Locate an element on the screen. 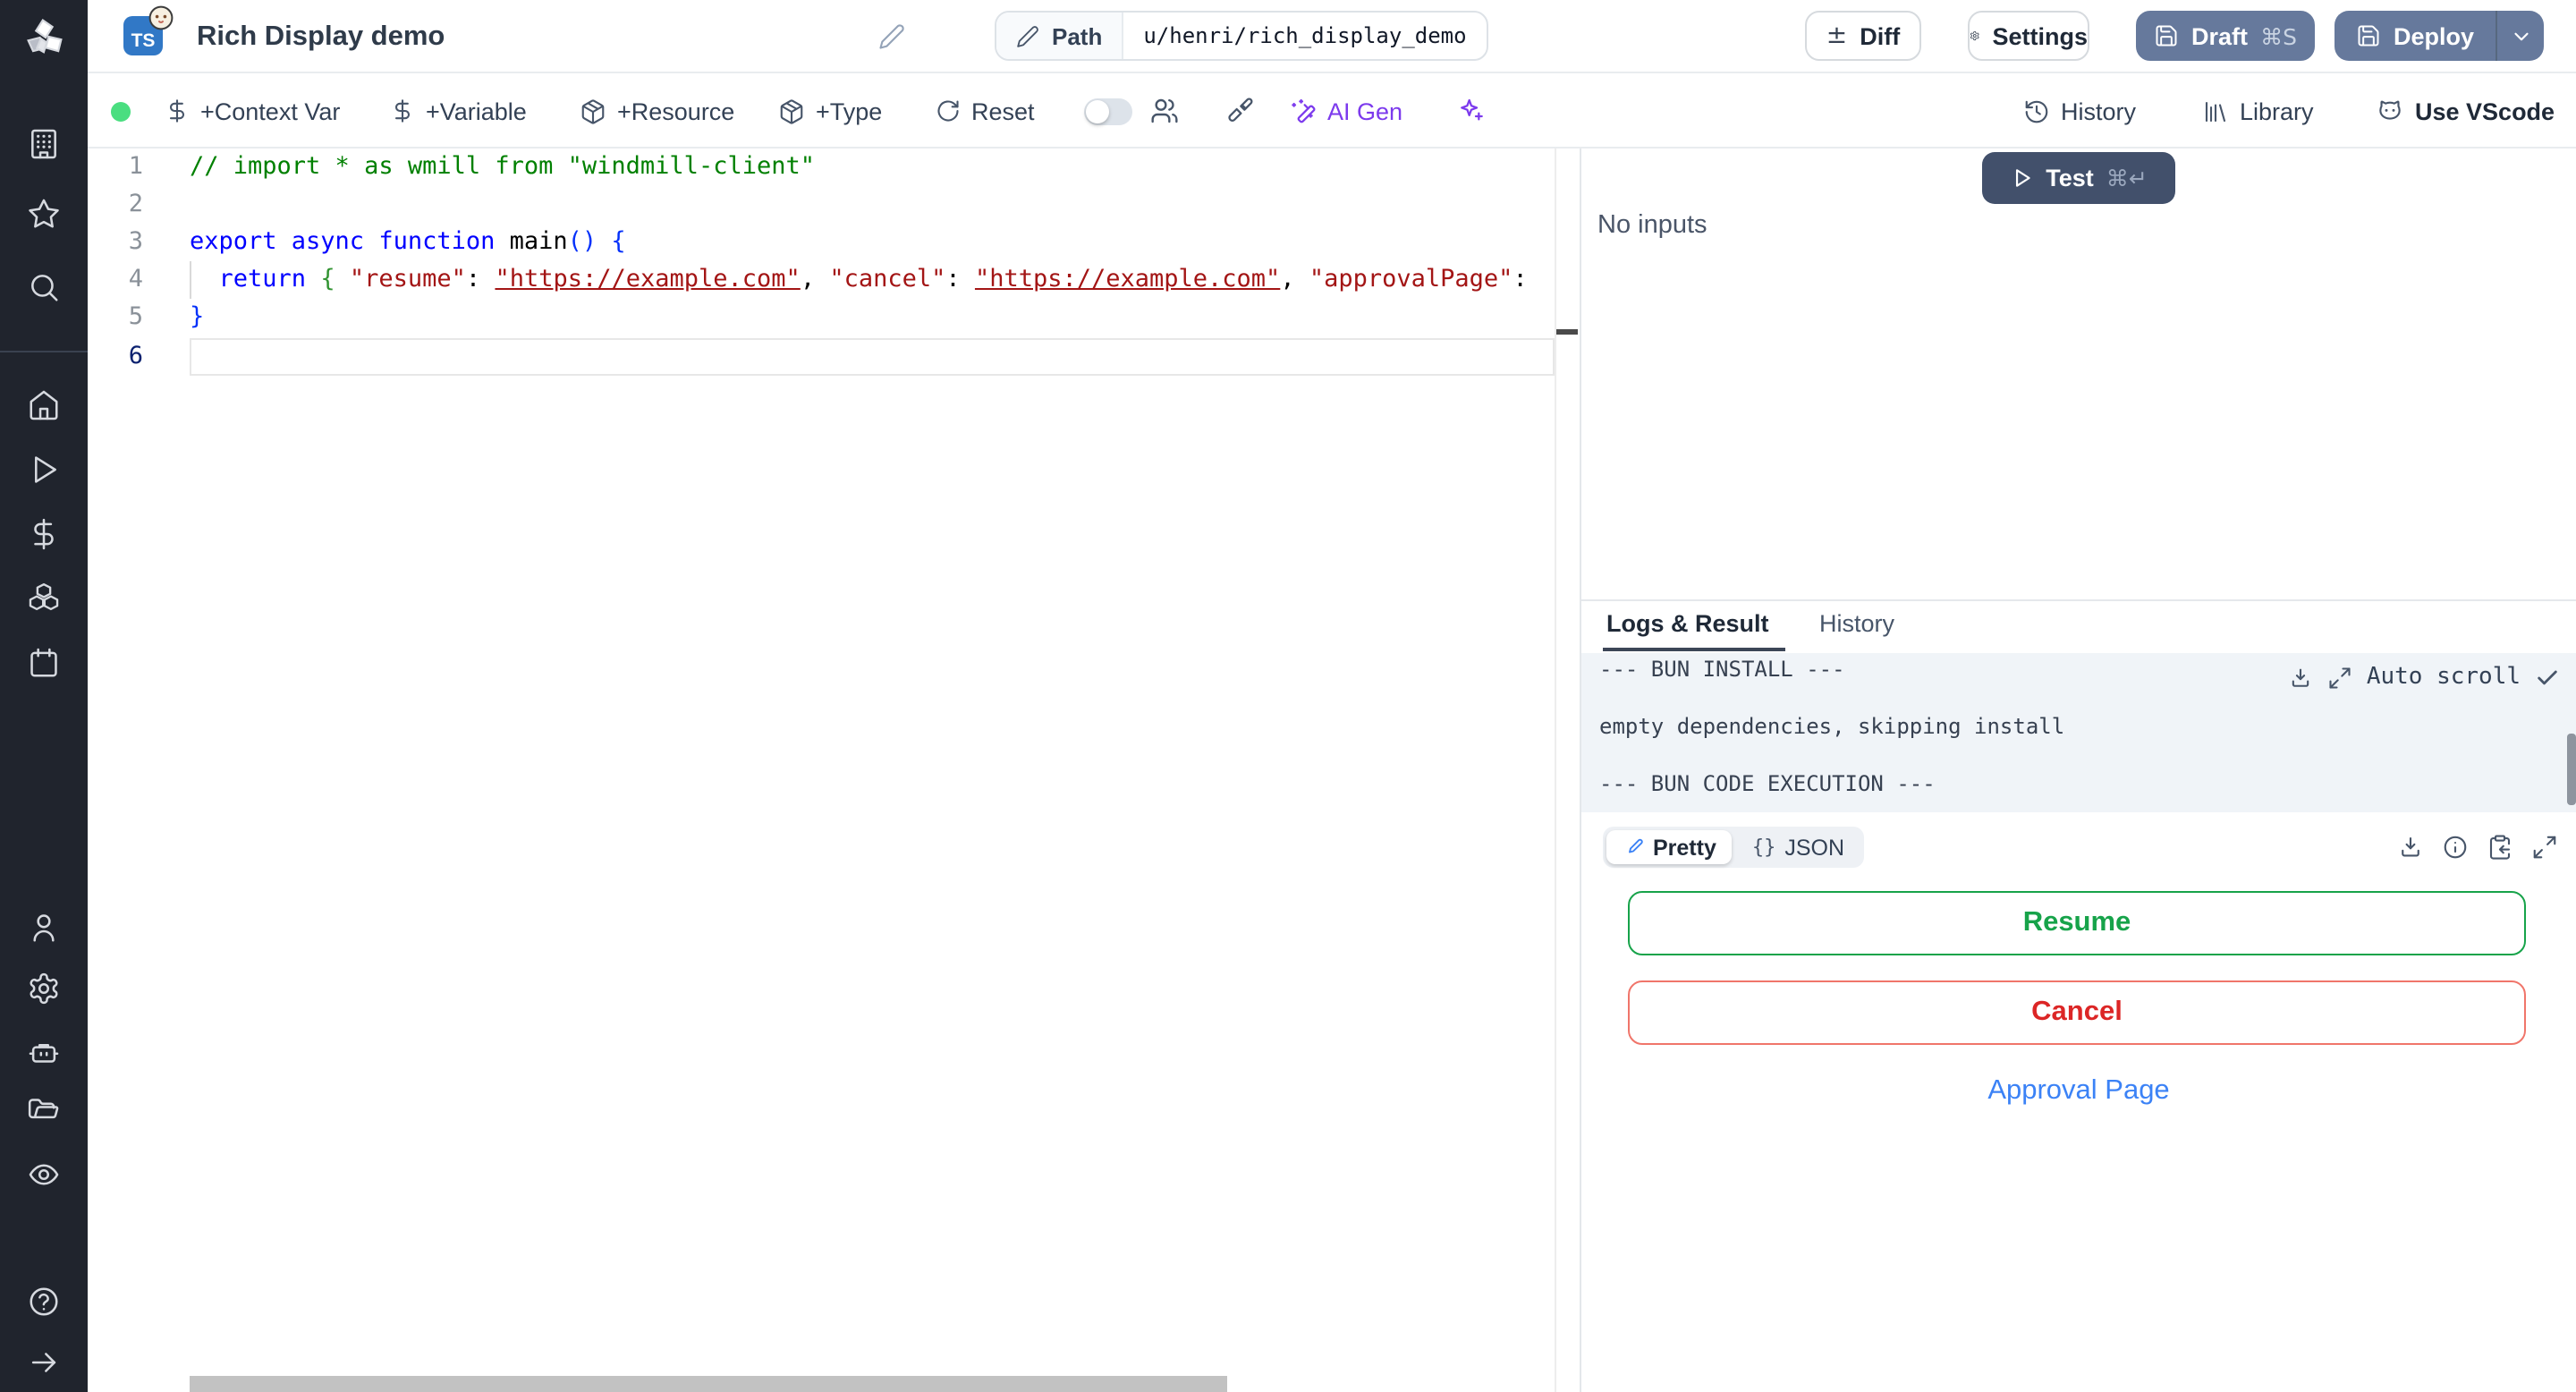 This screenshot has height=1392, width=2576. overview-ruler-cursor is located at coordinates (1566, 332).